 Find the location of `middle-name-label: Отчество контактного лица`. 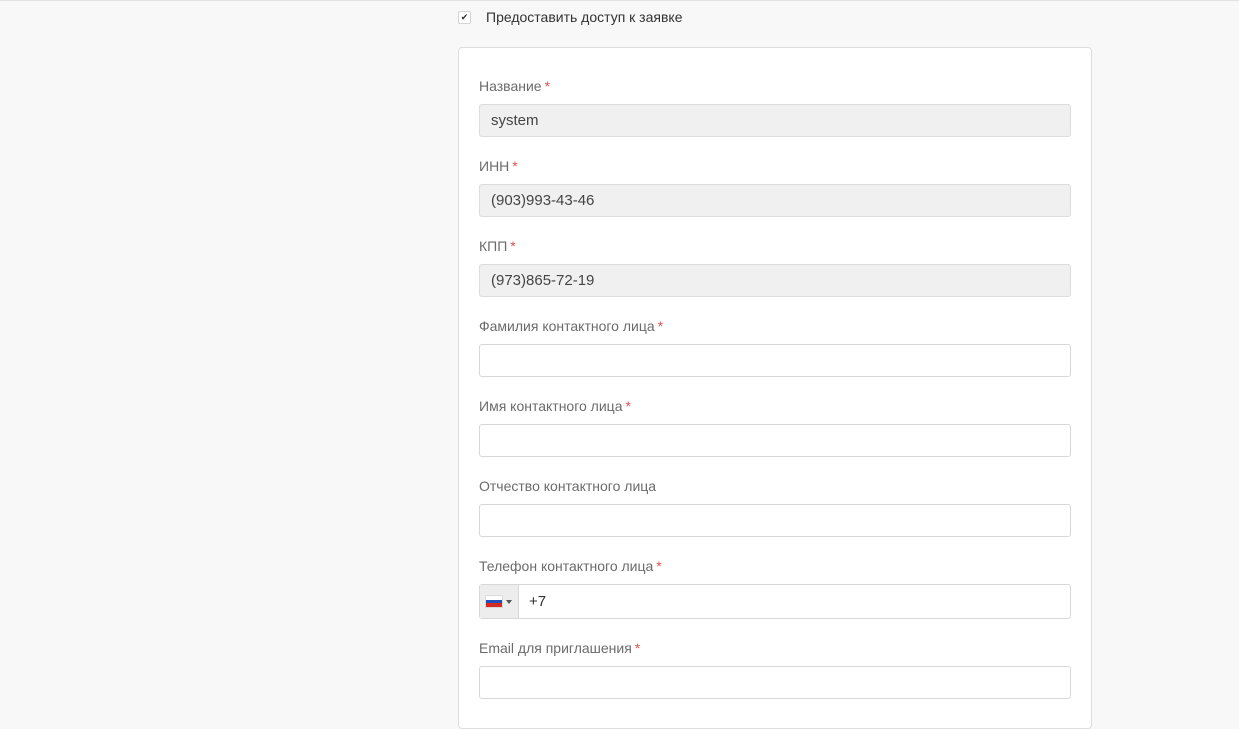

middle-name-label: Отчество контактного лица is located at coordinates (568, 486).